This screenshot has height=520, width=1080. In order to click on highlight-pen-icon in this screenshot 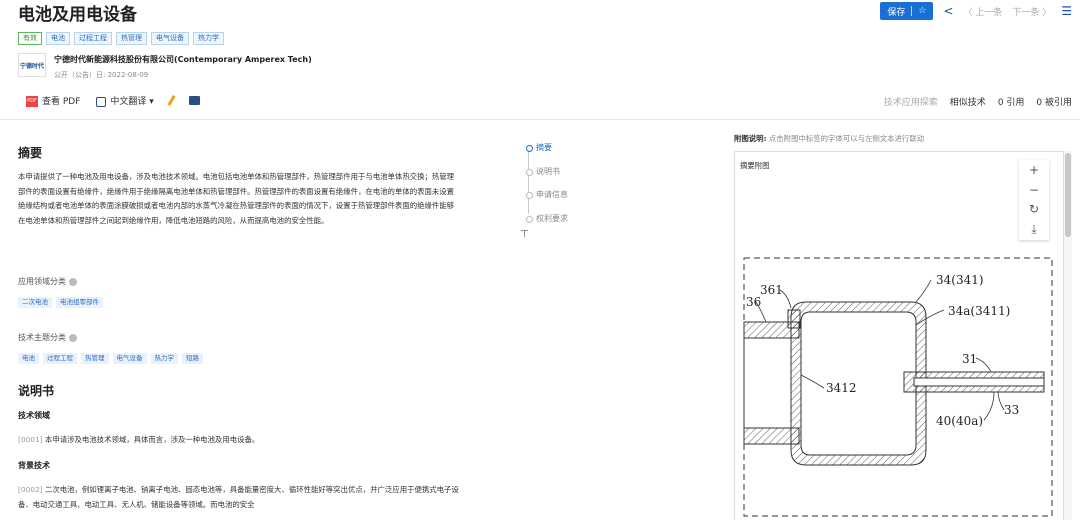, I will do `click(171, 100)`.